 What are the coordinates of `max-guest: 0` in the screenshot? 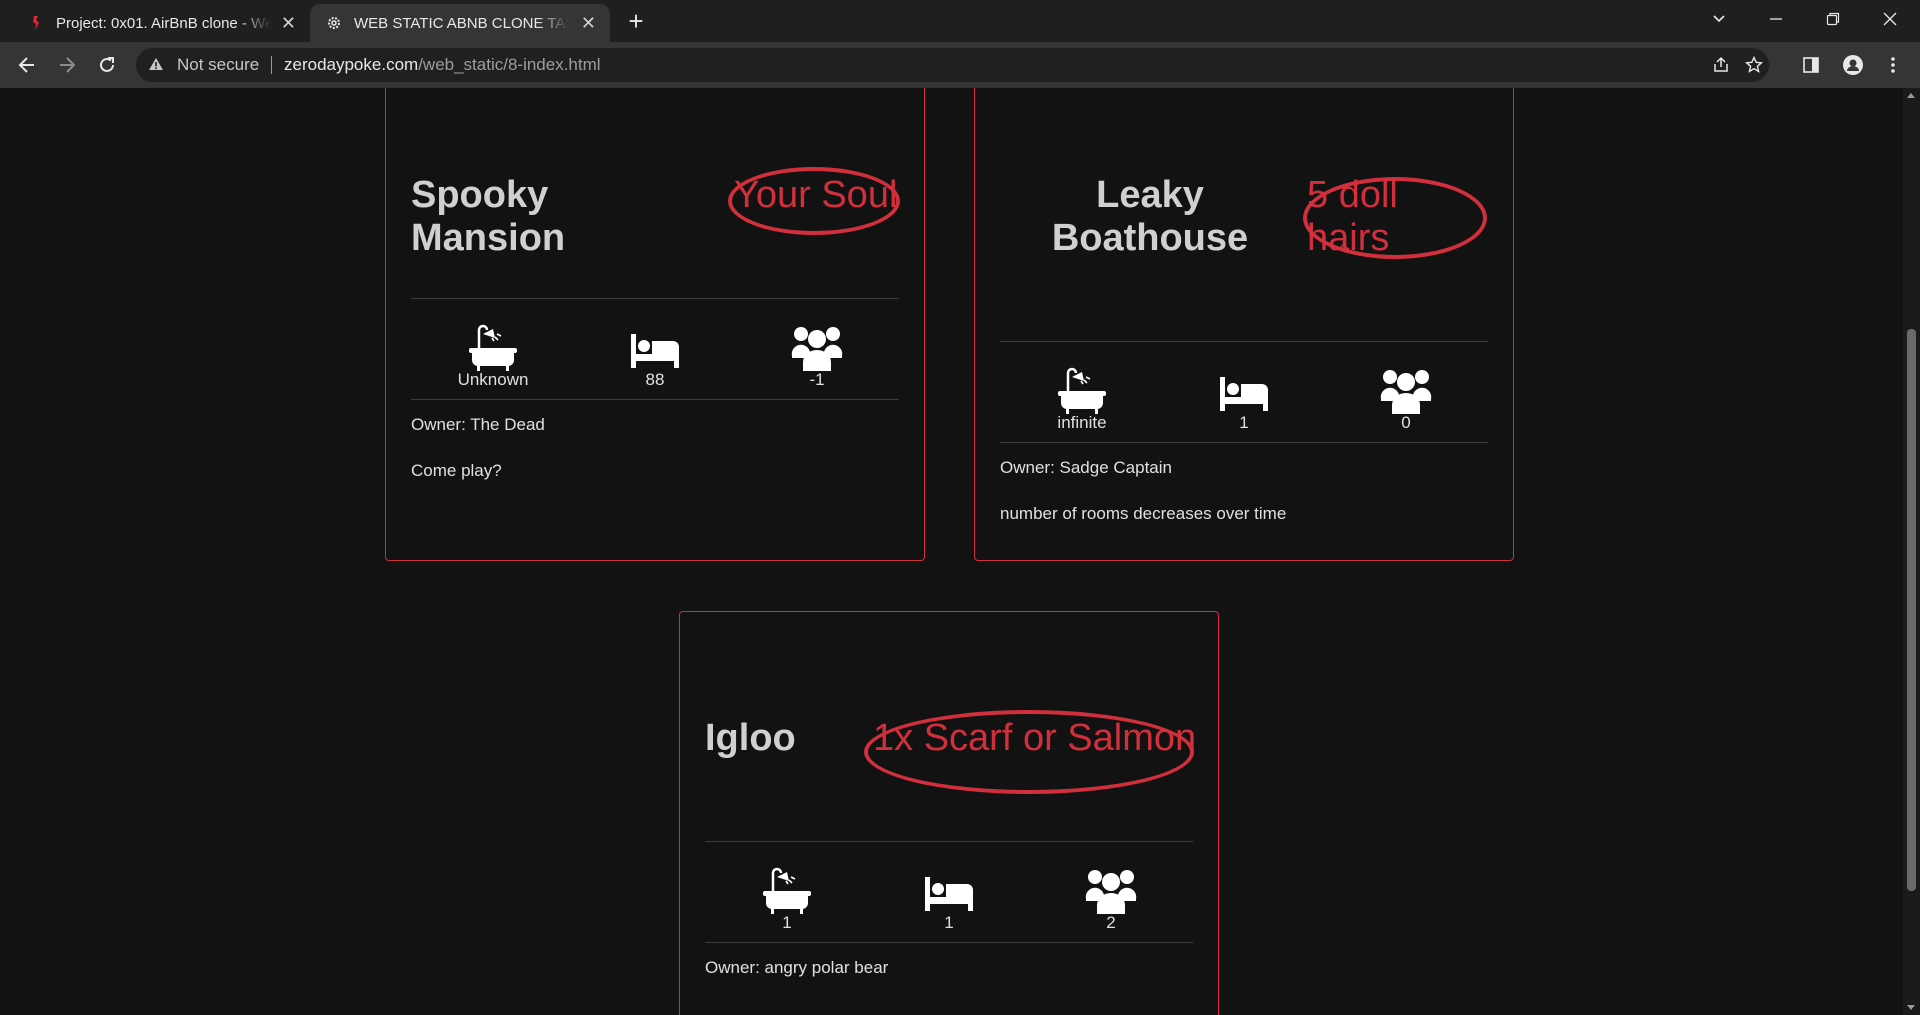 It's located at (1406, 400).